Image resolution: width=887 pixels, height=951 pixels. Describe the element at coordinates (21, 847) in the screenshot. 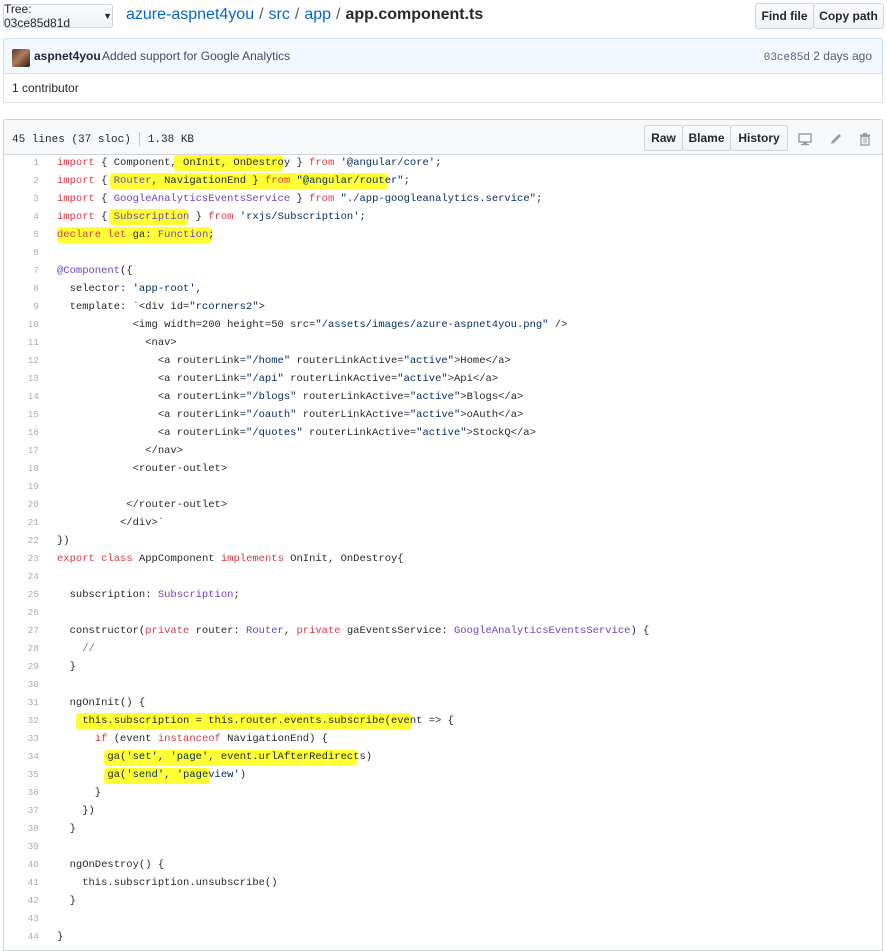

I see `line-number: 39` at that location.